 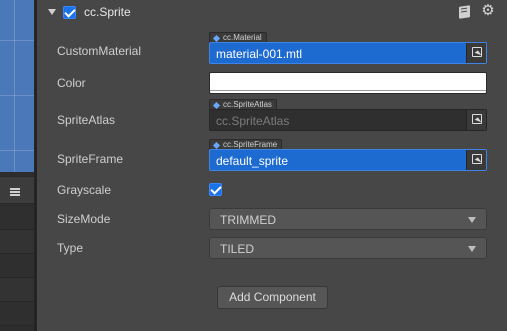 What do you see at coordinates (253, 121) in the screenshot?
I see `sprite-atlas-placeholder: cc.SpriteAtlas` at bounding box center [253, 121].